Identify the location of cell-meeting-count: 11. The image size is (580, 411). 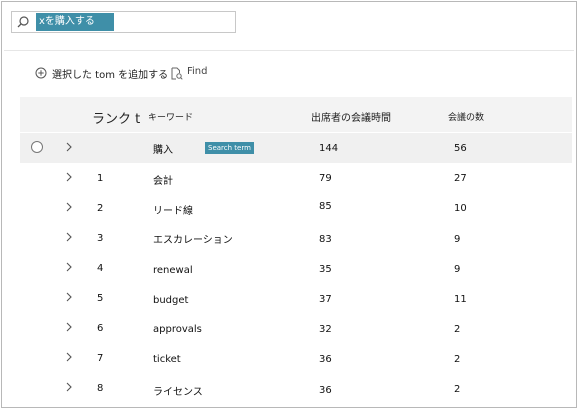
(460, 299).